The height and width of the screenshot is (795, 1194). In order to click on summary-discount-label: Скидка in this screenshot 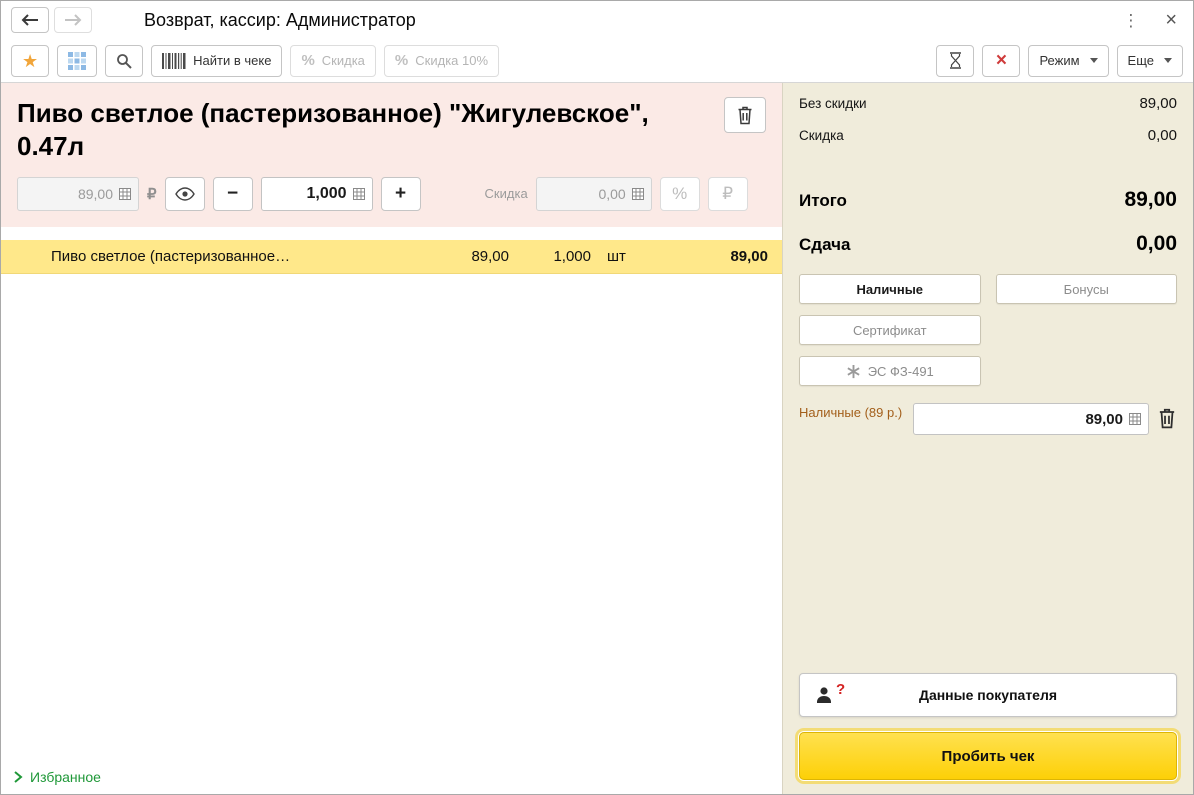, I will do `click(821, 135)`.